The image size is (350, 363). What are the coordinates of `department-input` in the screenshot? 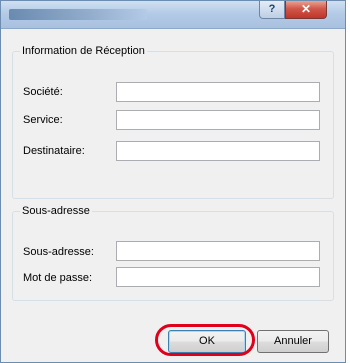 It's located at (218, 120).